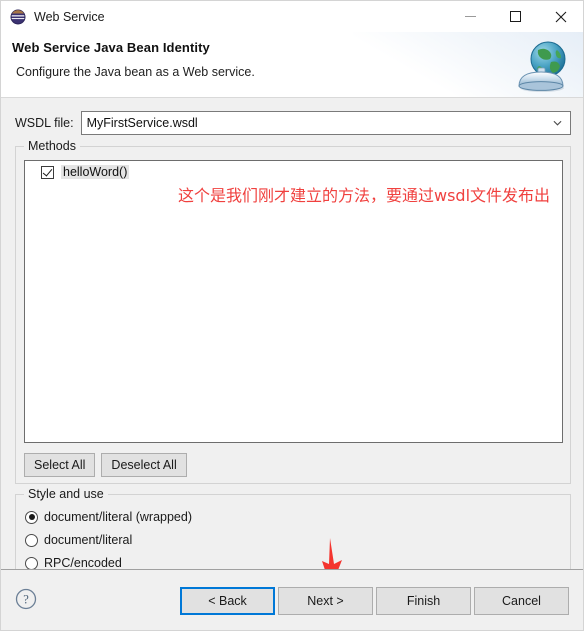 This screenshot has height=631, width=584. I want to click on radio-rpc-encoded: RPC/encoded, so click(73, 563).